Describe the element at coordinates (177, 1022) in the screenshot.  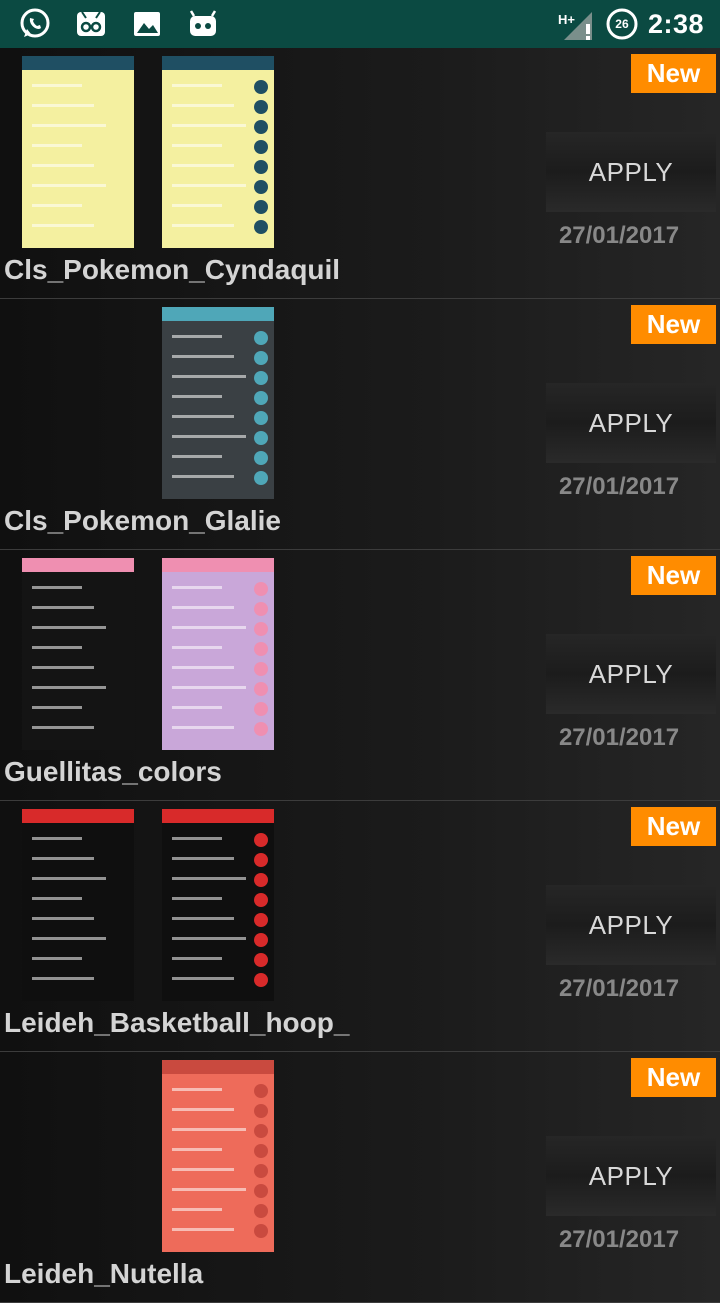
I see `theme-name: Leideh_Basketball_hoop_` at that location.